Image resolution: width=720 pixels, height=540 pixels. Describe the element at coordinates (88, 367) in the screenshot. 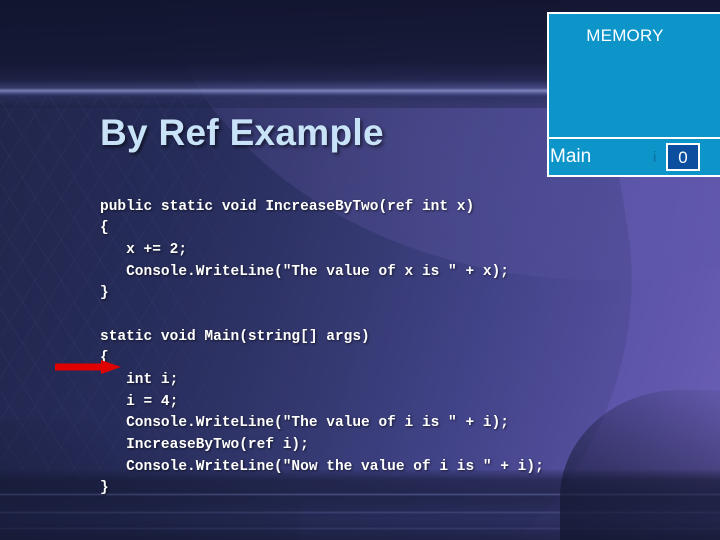

I see `execution-pointer-arrow-icon` at that location.